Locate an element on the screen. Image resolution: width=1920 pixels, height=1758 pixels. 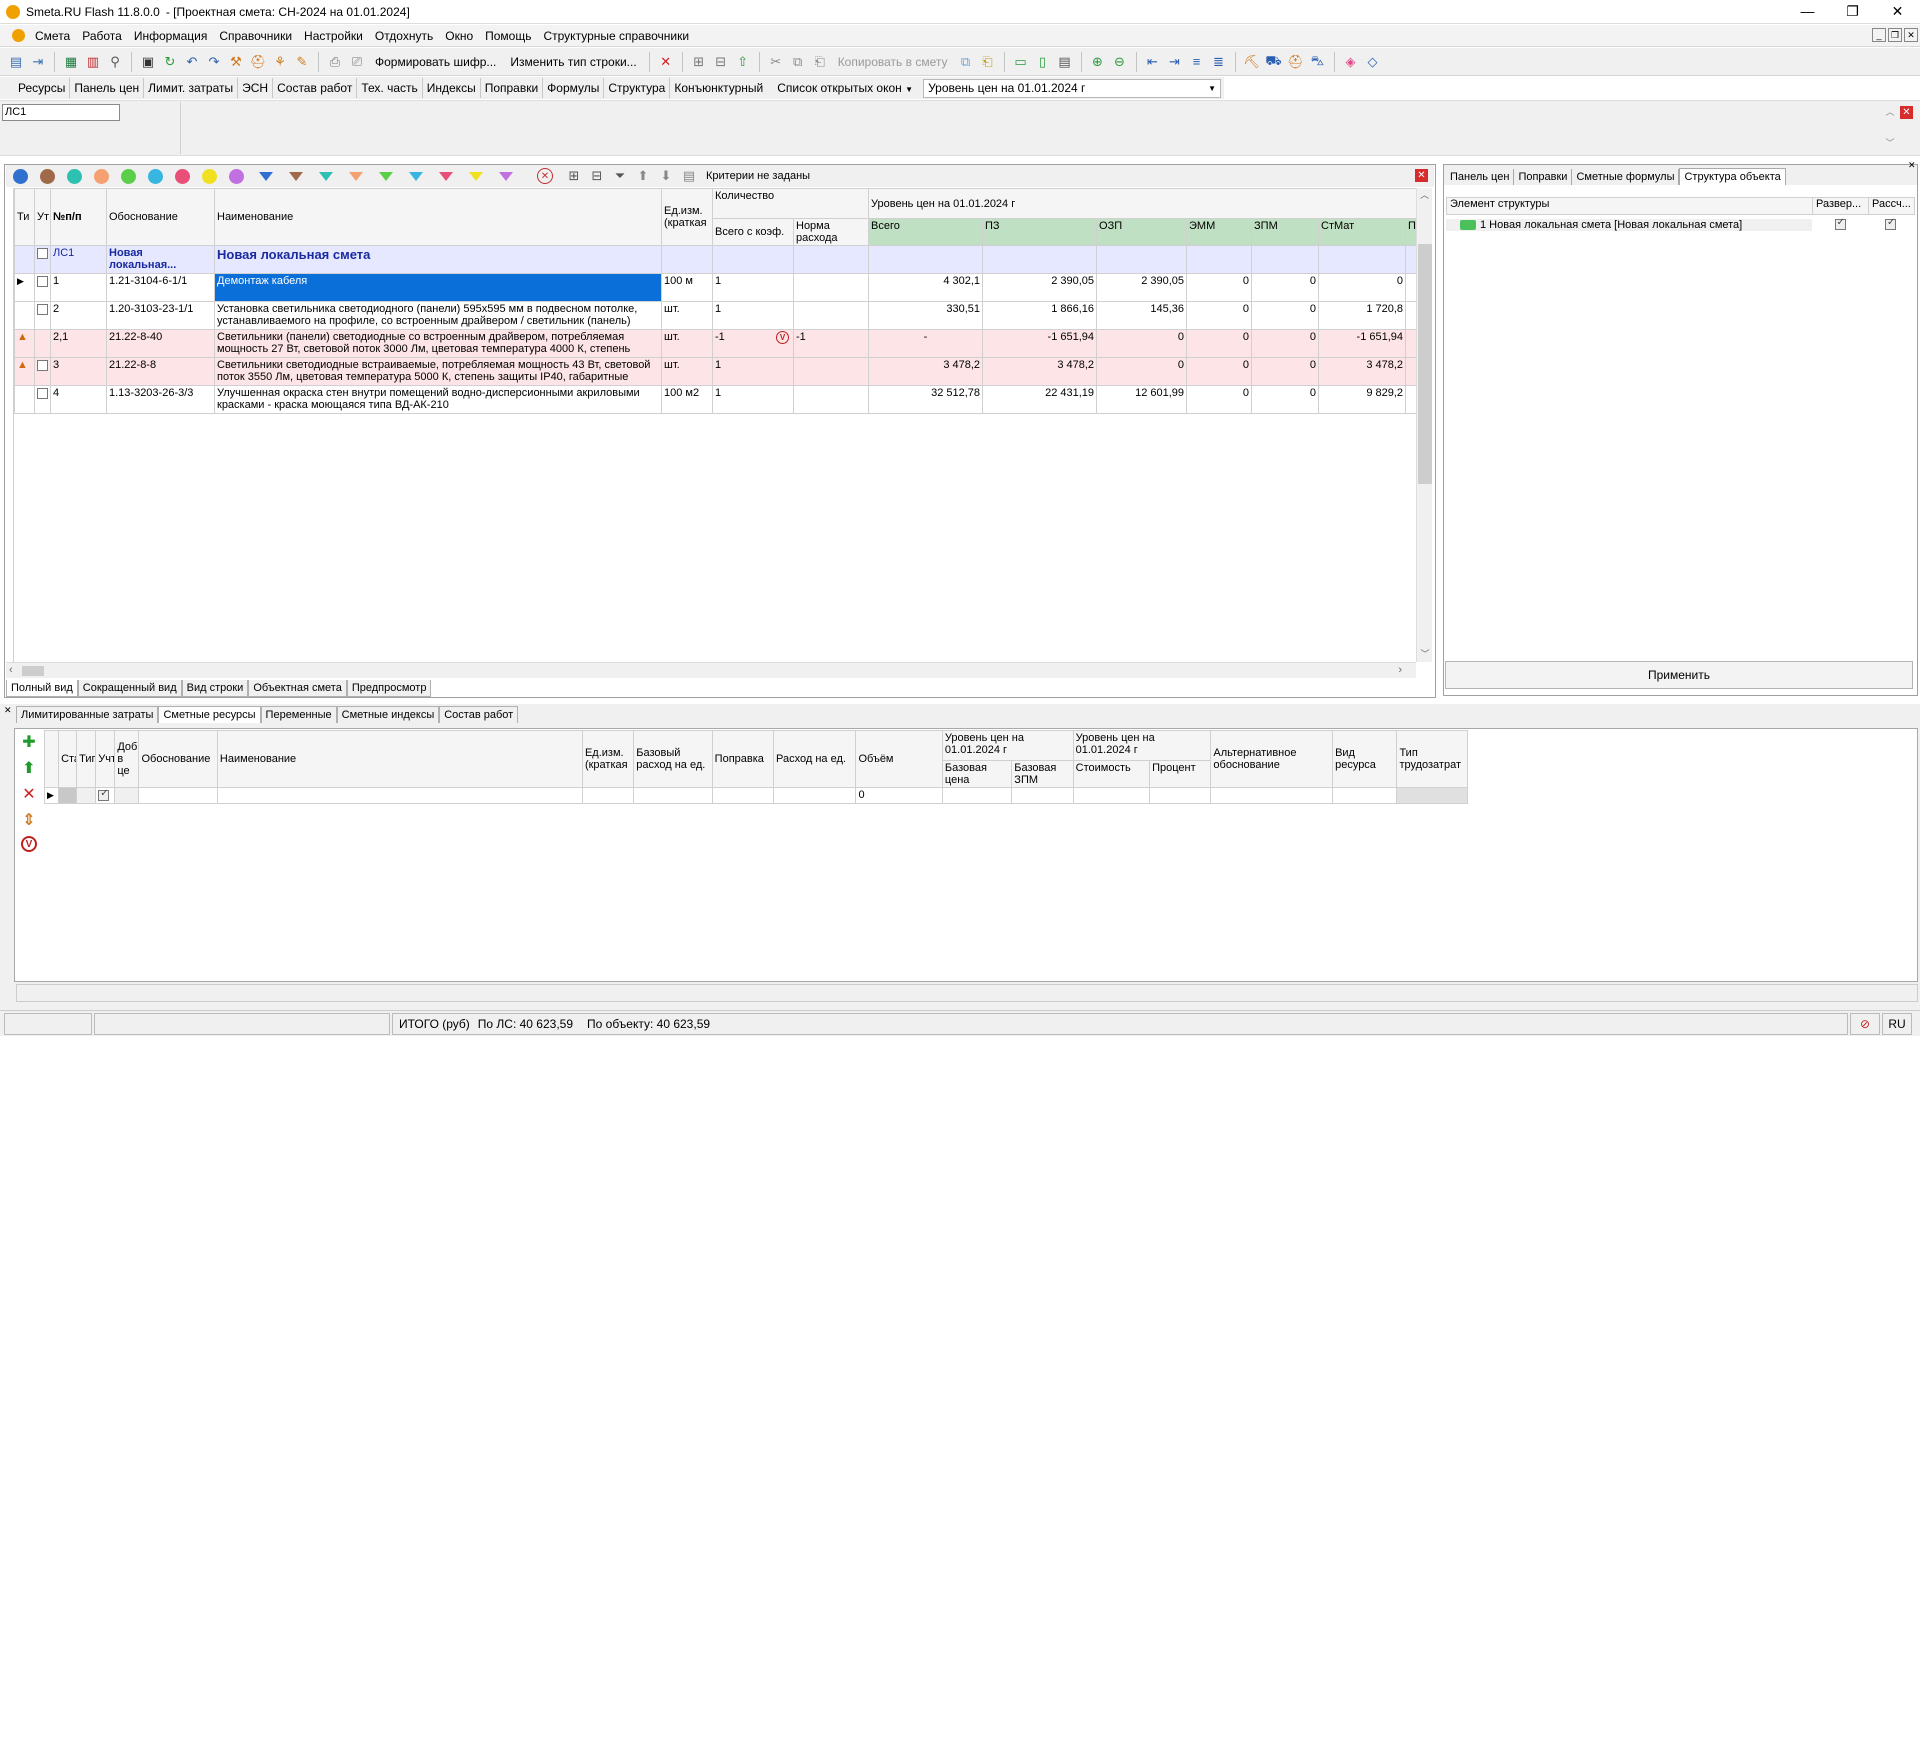
insert-row-icon: ⊞ is located at coordinates (699, 62).